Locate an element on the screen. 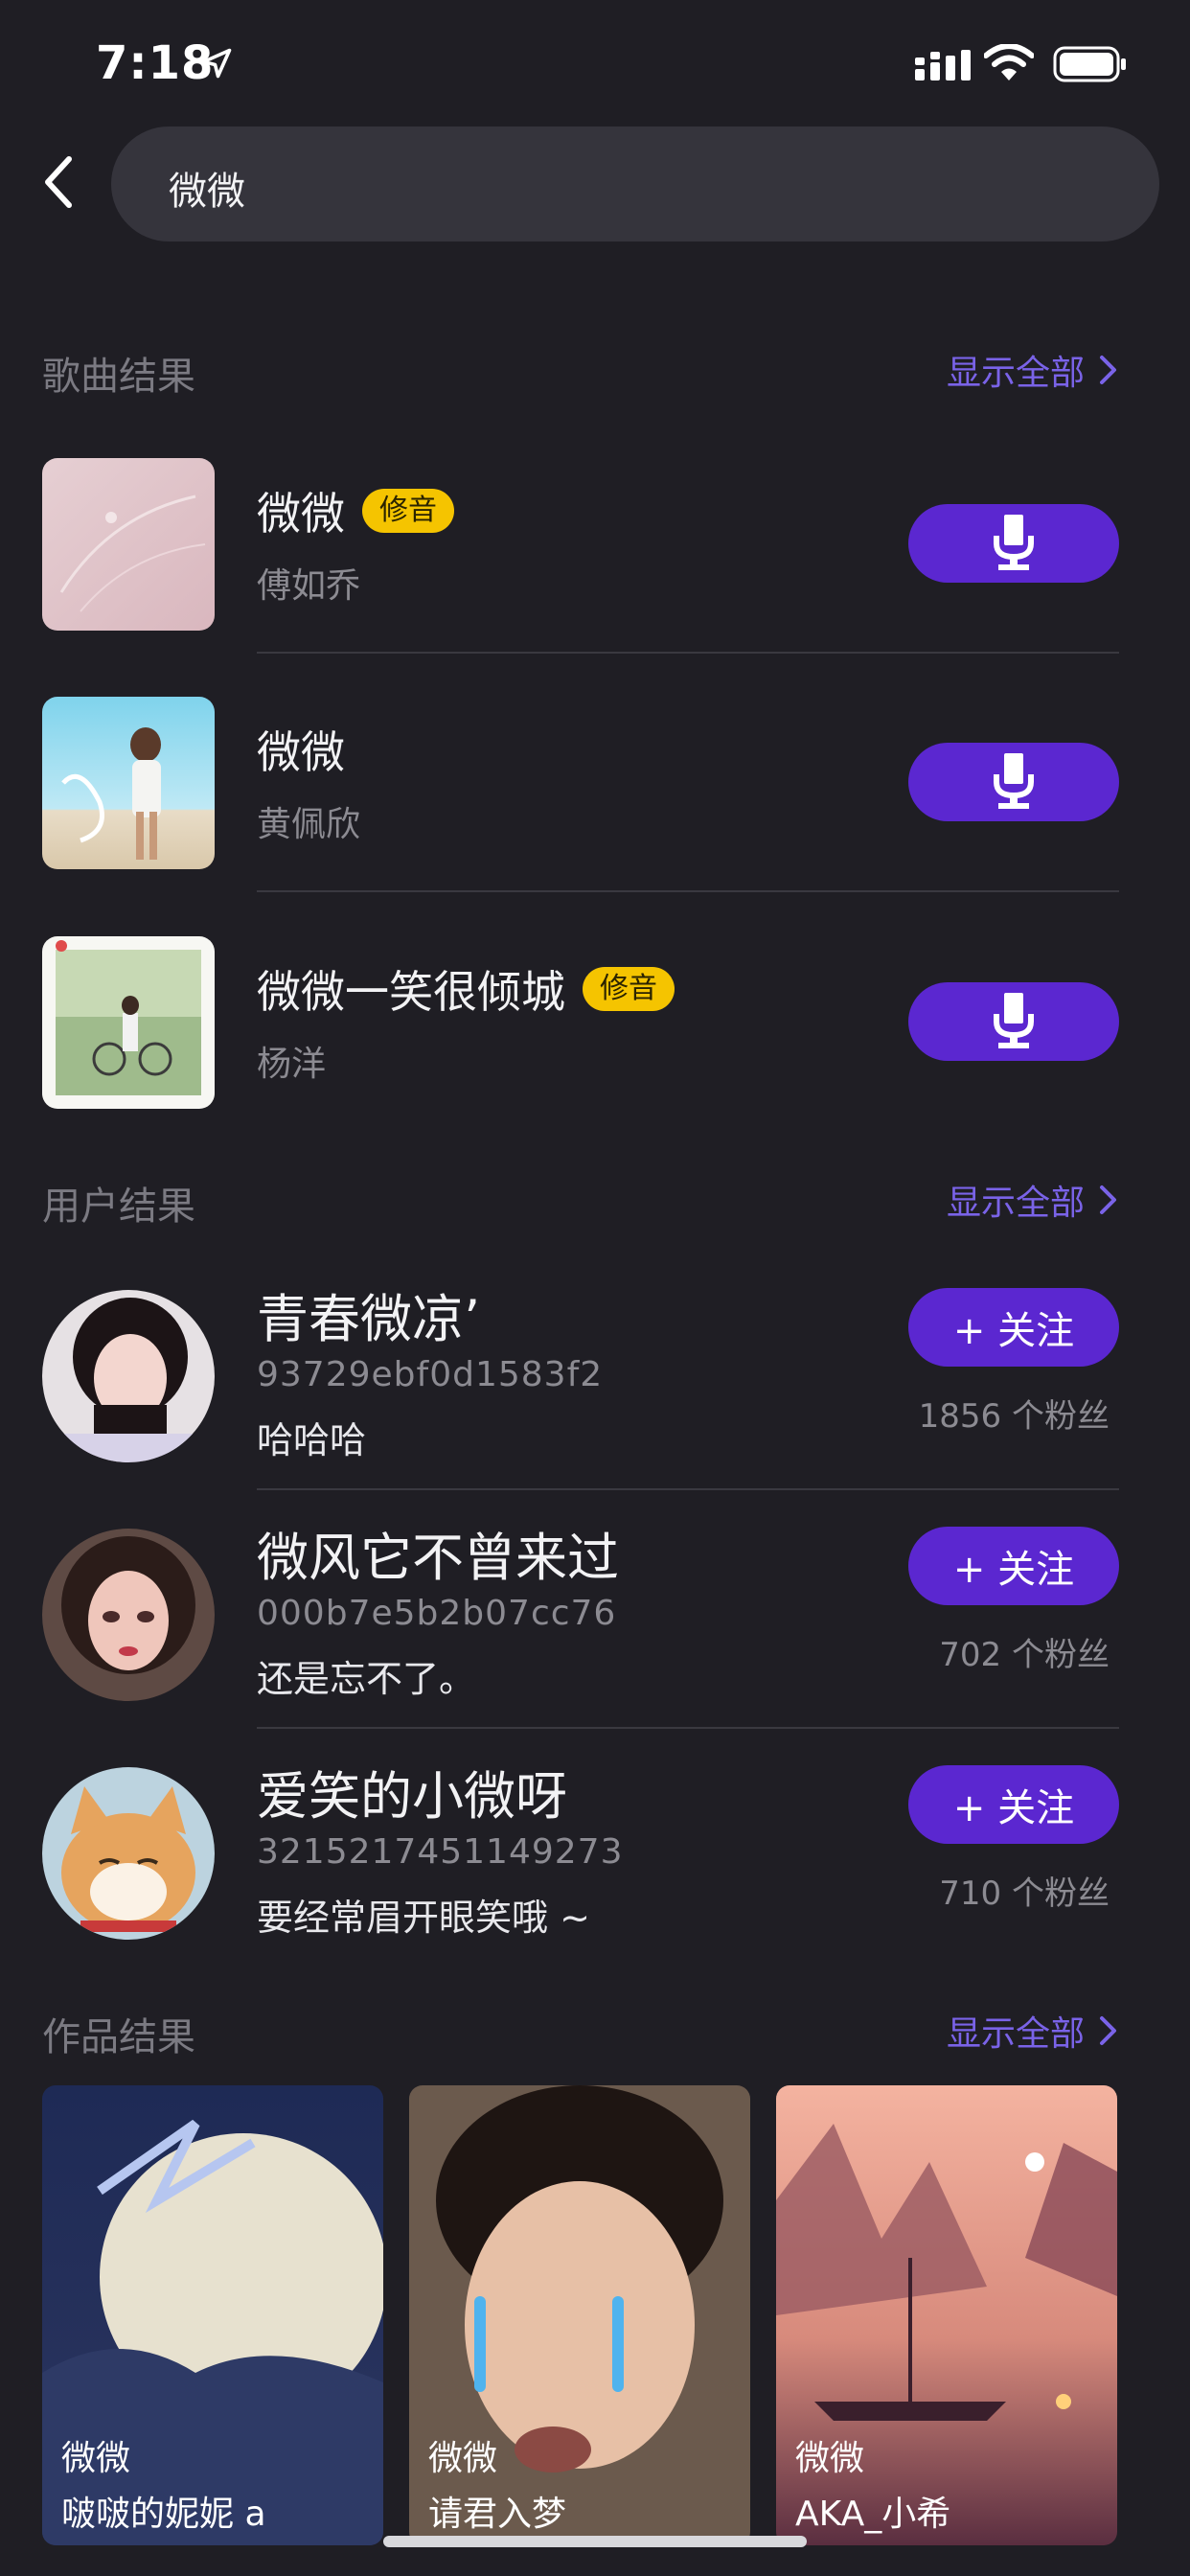  works-show-all-link: 显示全部 is located at coordinates (1033, 2031).